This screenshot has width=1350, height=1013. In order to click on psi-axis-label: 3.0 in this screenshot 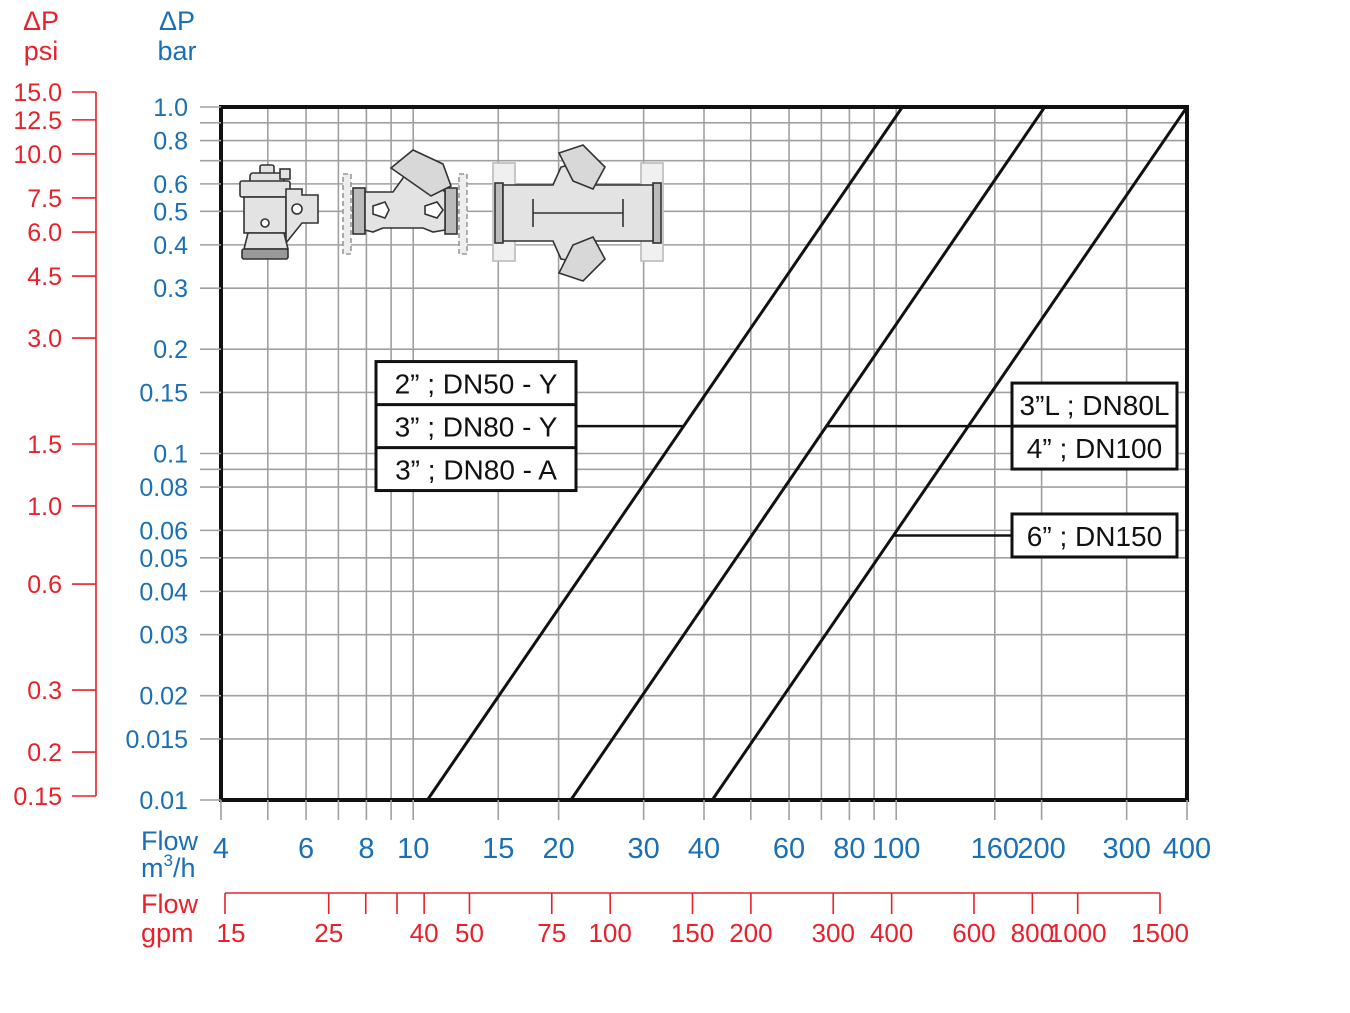, I will do `click(44, 339)`.